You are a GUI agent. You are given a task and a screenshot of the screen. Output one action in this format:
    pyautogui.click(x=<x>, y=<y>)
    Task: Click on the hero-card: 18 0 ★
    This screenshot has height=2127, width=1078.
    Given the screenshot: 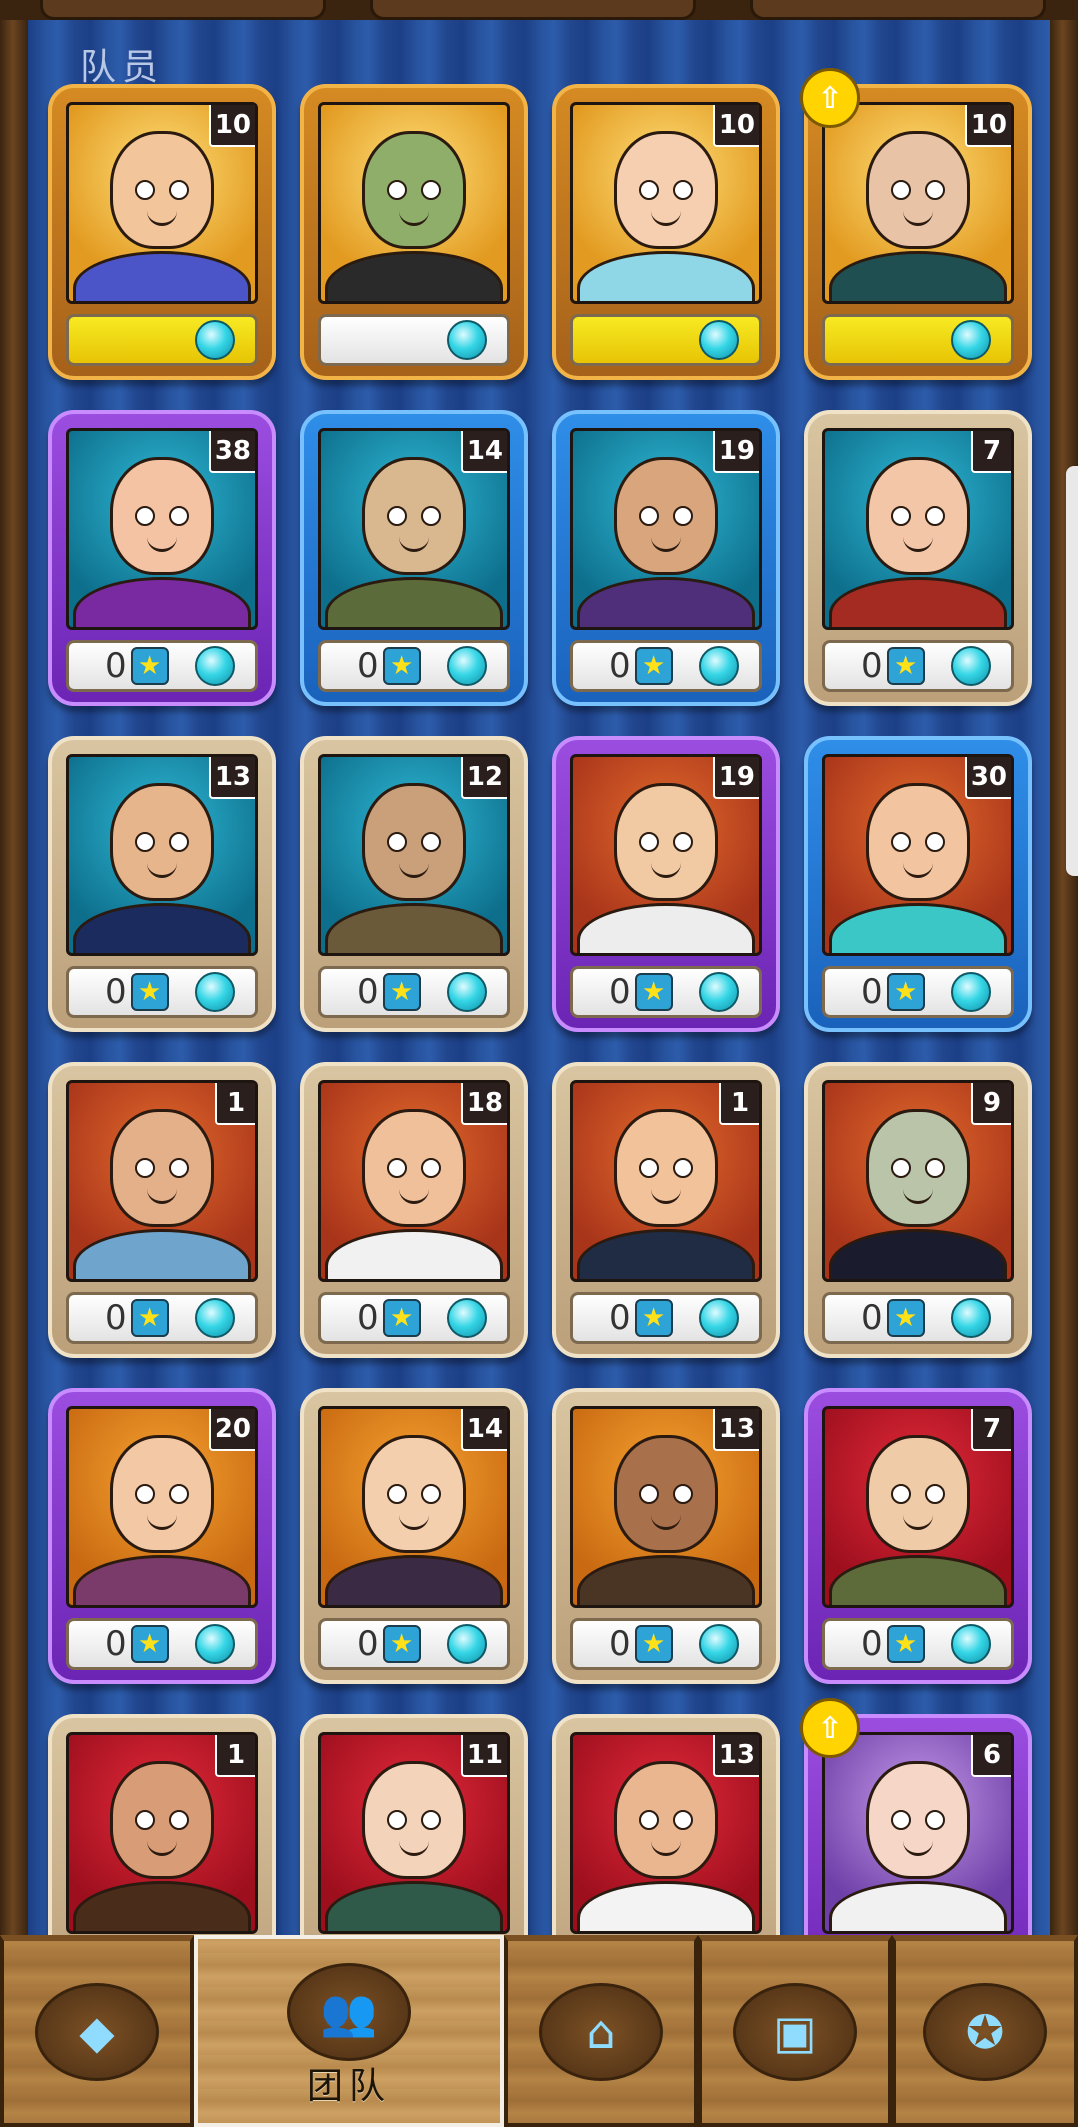 What is the action you would take?
    pyautogui.click(x=414, y=1210)
    